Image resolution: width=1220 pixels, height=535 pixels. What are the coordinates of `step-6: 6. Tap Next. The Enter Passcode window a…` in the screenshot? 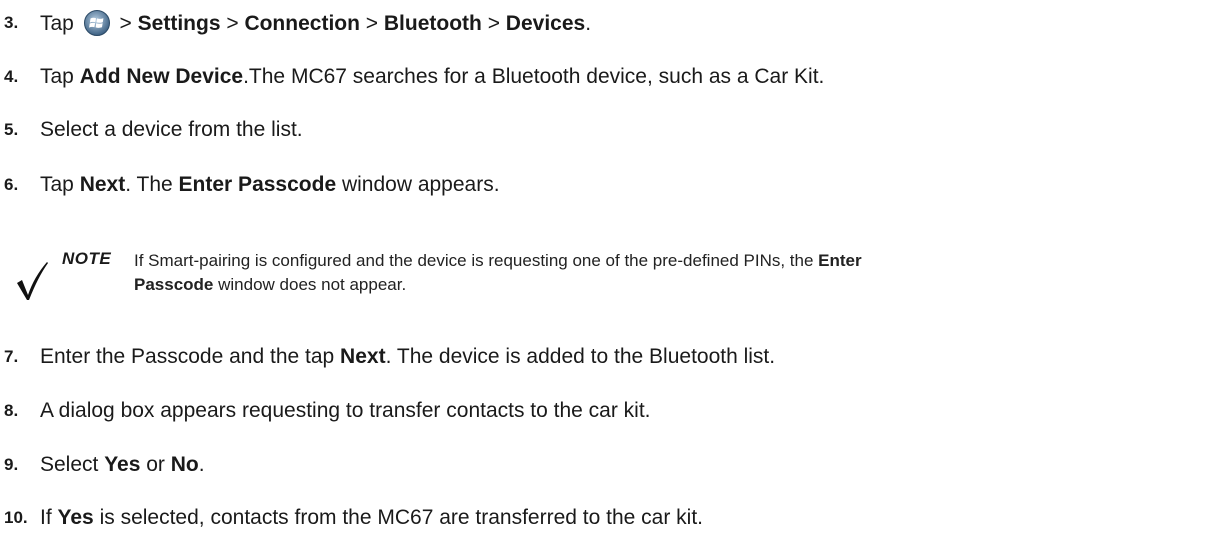 It's located at (250, 185).